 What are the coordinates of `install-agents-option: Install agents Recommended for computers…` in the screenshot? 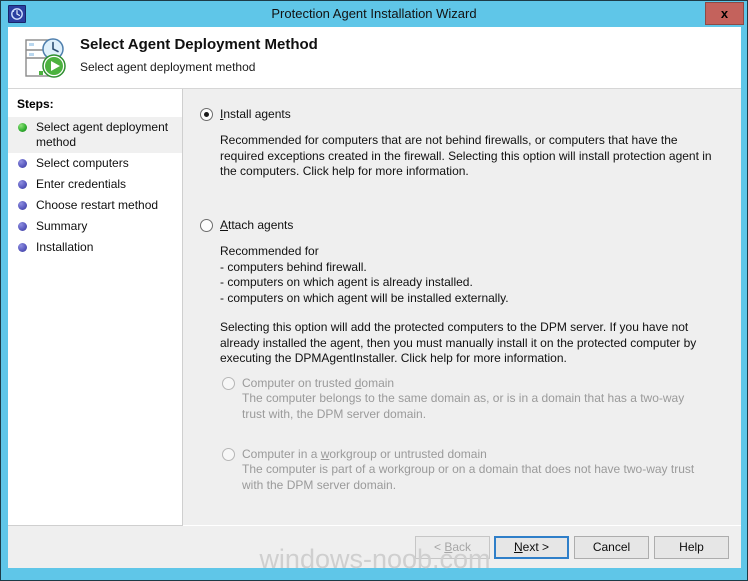 It's located at (458, 143).